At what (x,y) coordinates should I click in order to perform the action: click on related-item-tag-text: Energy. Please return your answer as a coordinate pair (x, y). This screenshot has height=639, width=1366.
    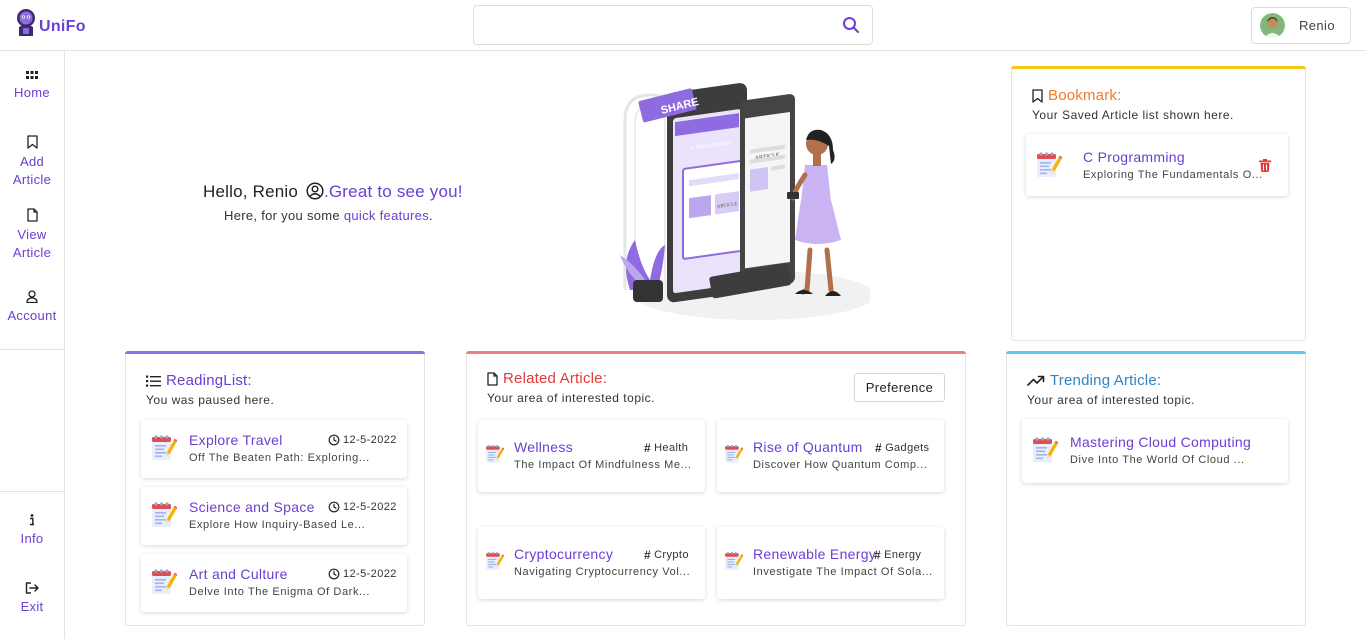
    Looking at the image, I should click on (903, 555).